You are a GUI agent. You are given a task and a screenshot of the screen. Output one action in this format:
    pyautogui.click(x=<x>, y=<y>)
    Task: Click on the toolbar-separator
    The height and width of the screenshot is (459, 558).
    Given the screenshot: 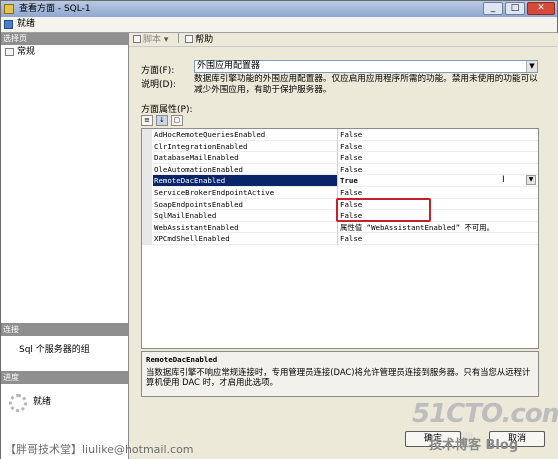 What is the action you would take?
    pyautogui.click(x=179, y=38)
    